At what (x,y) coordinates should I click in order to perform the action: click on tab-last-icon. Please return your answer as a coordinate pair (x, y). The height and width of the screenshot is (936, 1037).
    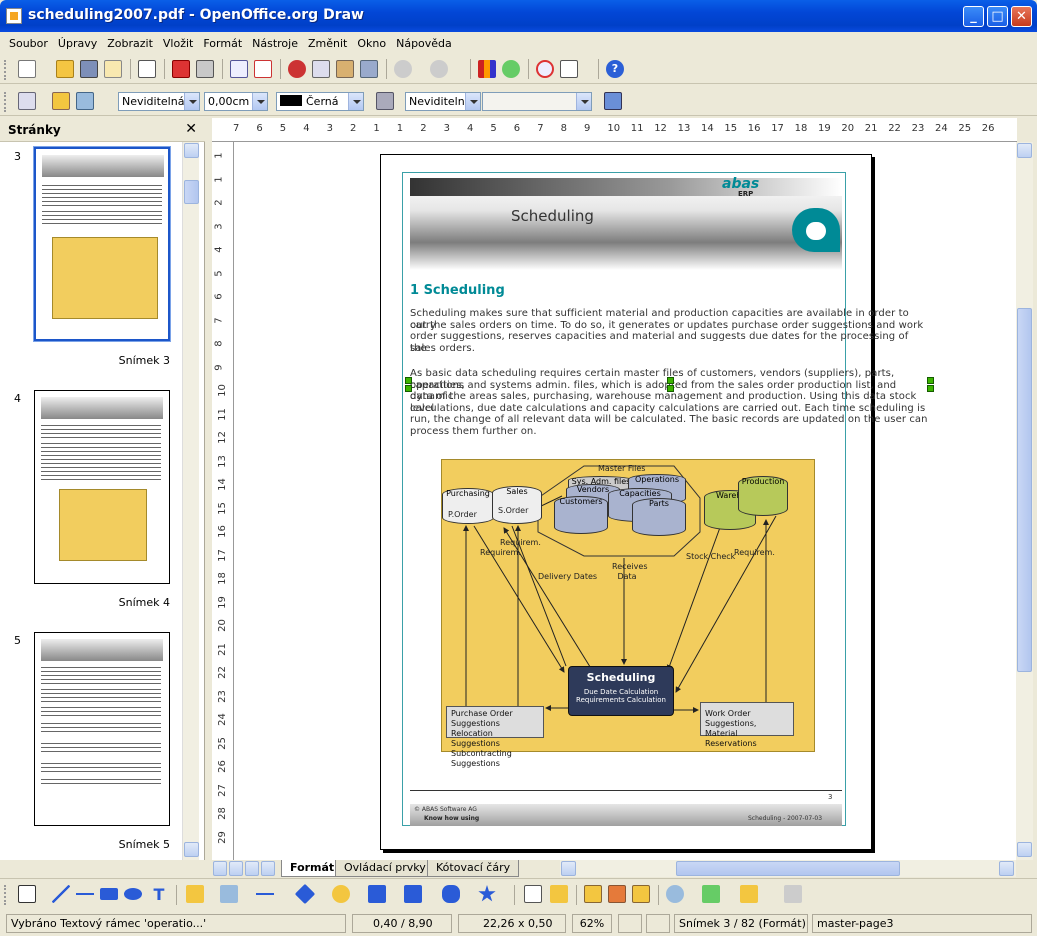
    Looking at the image, I should click on (268, 868).